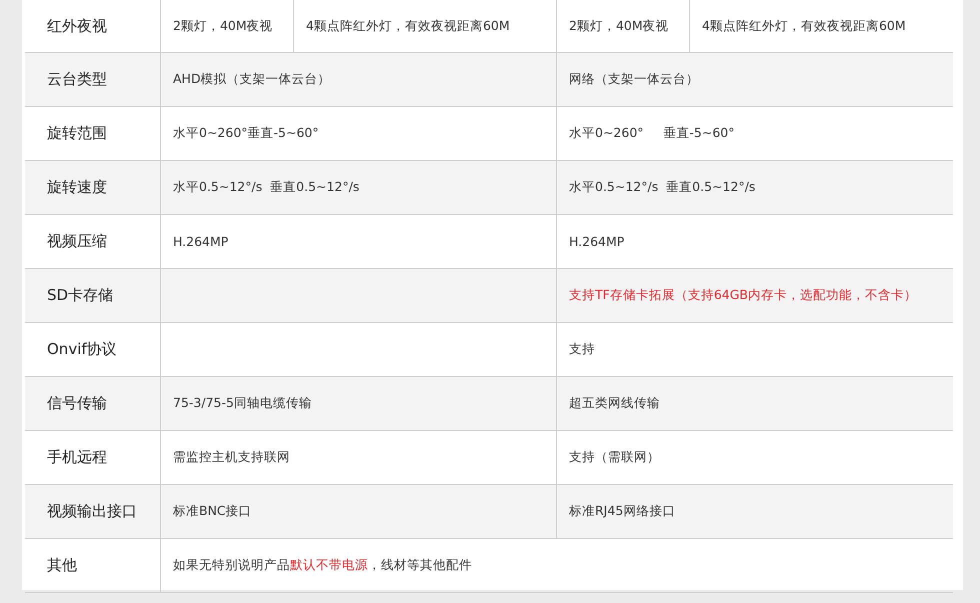 Image resolution: width=980 pixels, height=603 pixels. What do you see at coordinates (651, 133) in the screenshot?
I see `table-cell: 水平0~260° 垂直-5~60°` at bounding box center [651, 133].